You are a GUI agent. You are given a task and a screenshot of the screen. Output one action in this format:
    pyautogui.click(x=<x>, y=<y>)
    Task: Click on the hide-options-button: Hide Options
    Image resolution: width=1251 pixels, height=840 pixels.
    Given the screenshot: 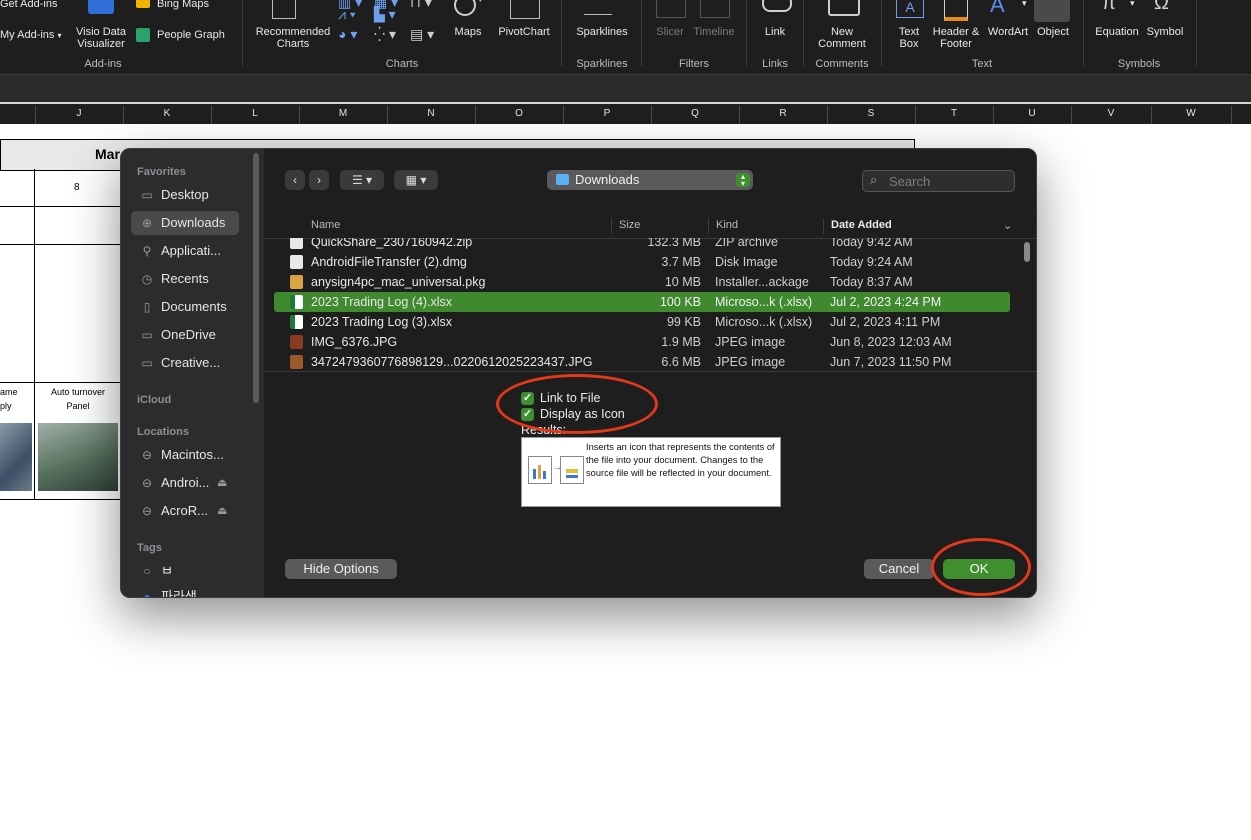 What is the action you would take?
    pyautogui.click(x=341, y=569)
    